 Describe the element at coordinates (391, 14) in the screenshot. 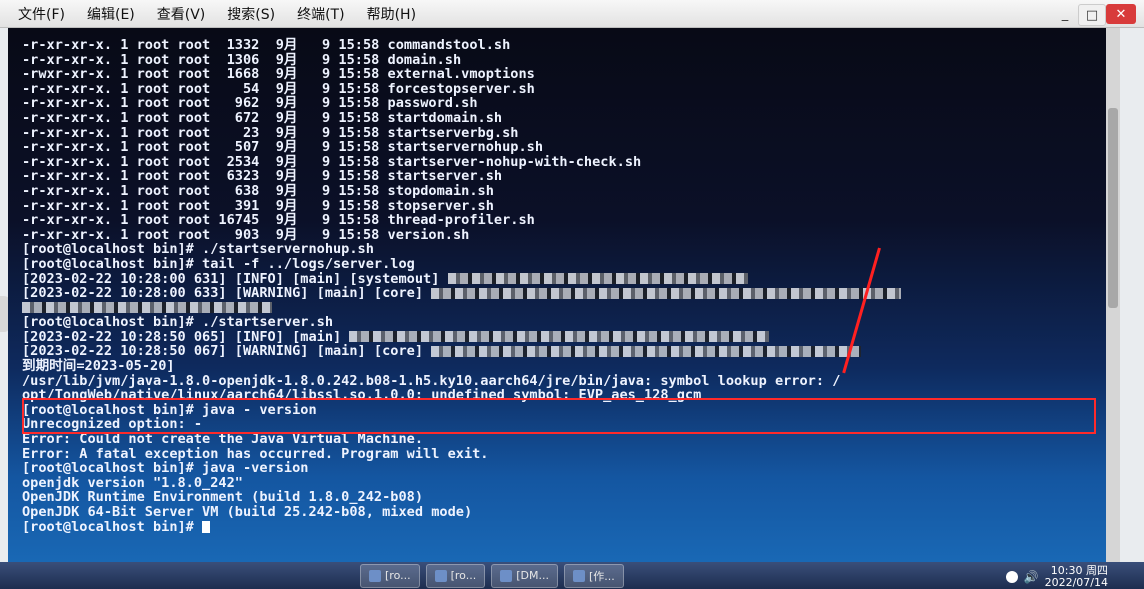

I see `menu-help: 帮助(H)` at that location.